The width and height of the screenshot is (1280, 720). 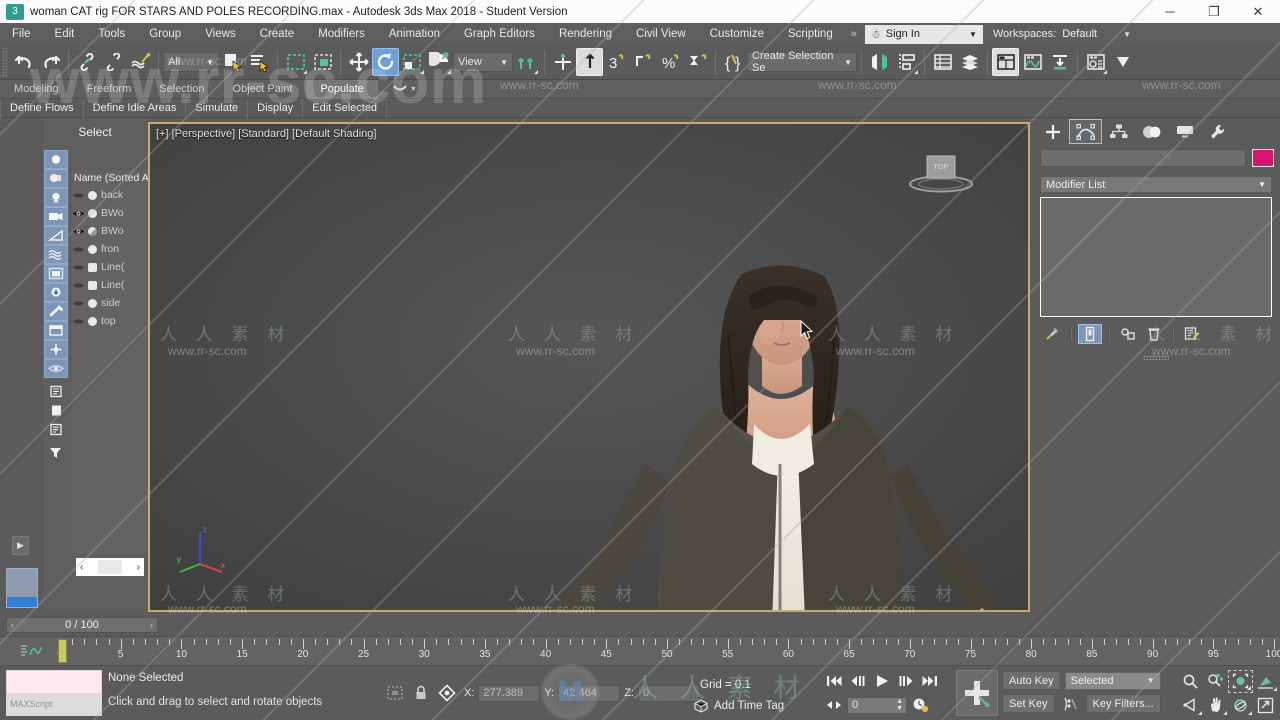 What do you see at coordinates (138, 567) in the screenshot?
I see `scroll-next-icon: ›` at bounding box center [138, 567].